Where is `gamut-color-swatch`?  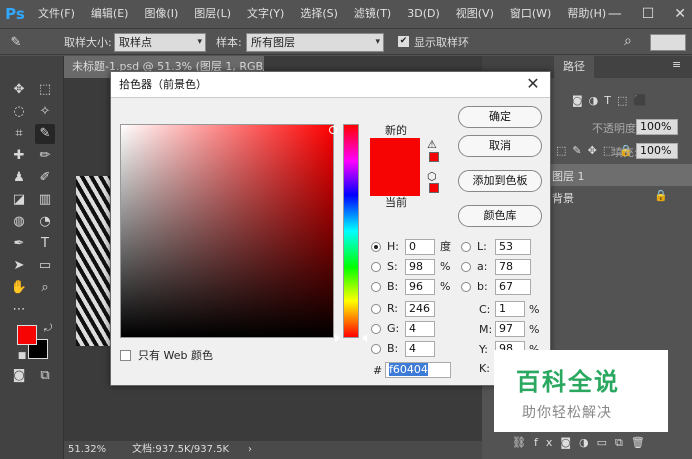 gamut-color-swatch is located at coordinates (434, 157).